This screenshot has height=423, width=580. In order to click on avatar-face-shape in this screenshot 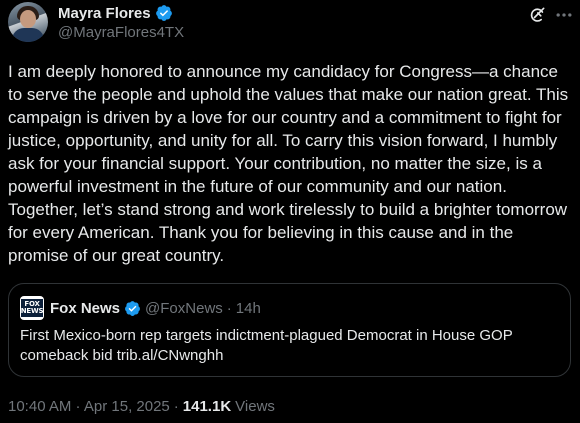, I will do `click(28, 19)`.